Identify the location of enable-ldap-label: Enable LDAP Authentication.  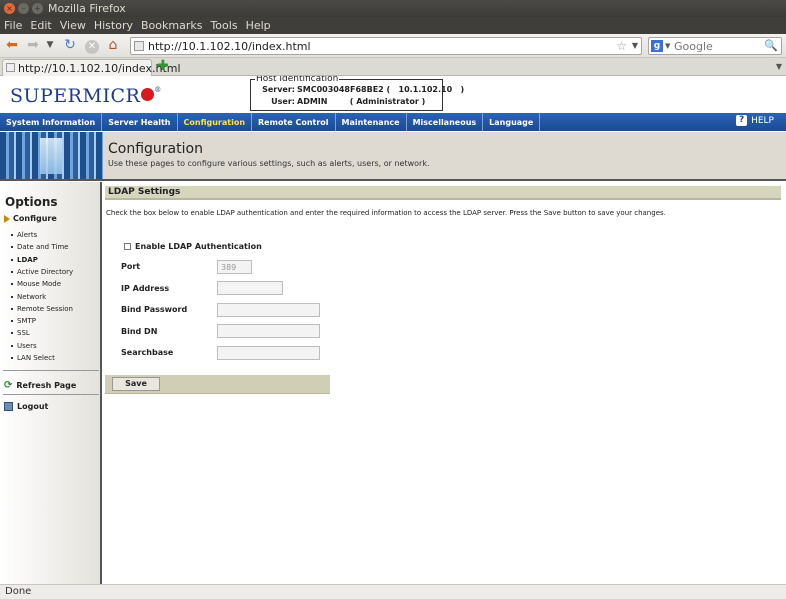
(198, 246).